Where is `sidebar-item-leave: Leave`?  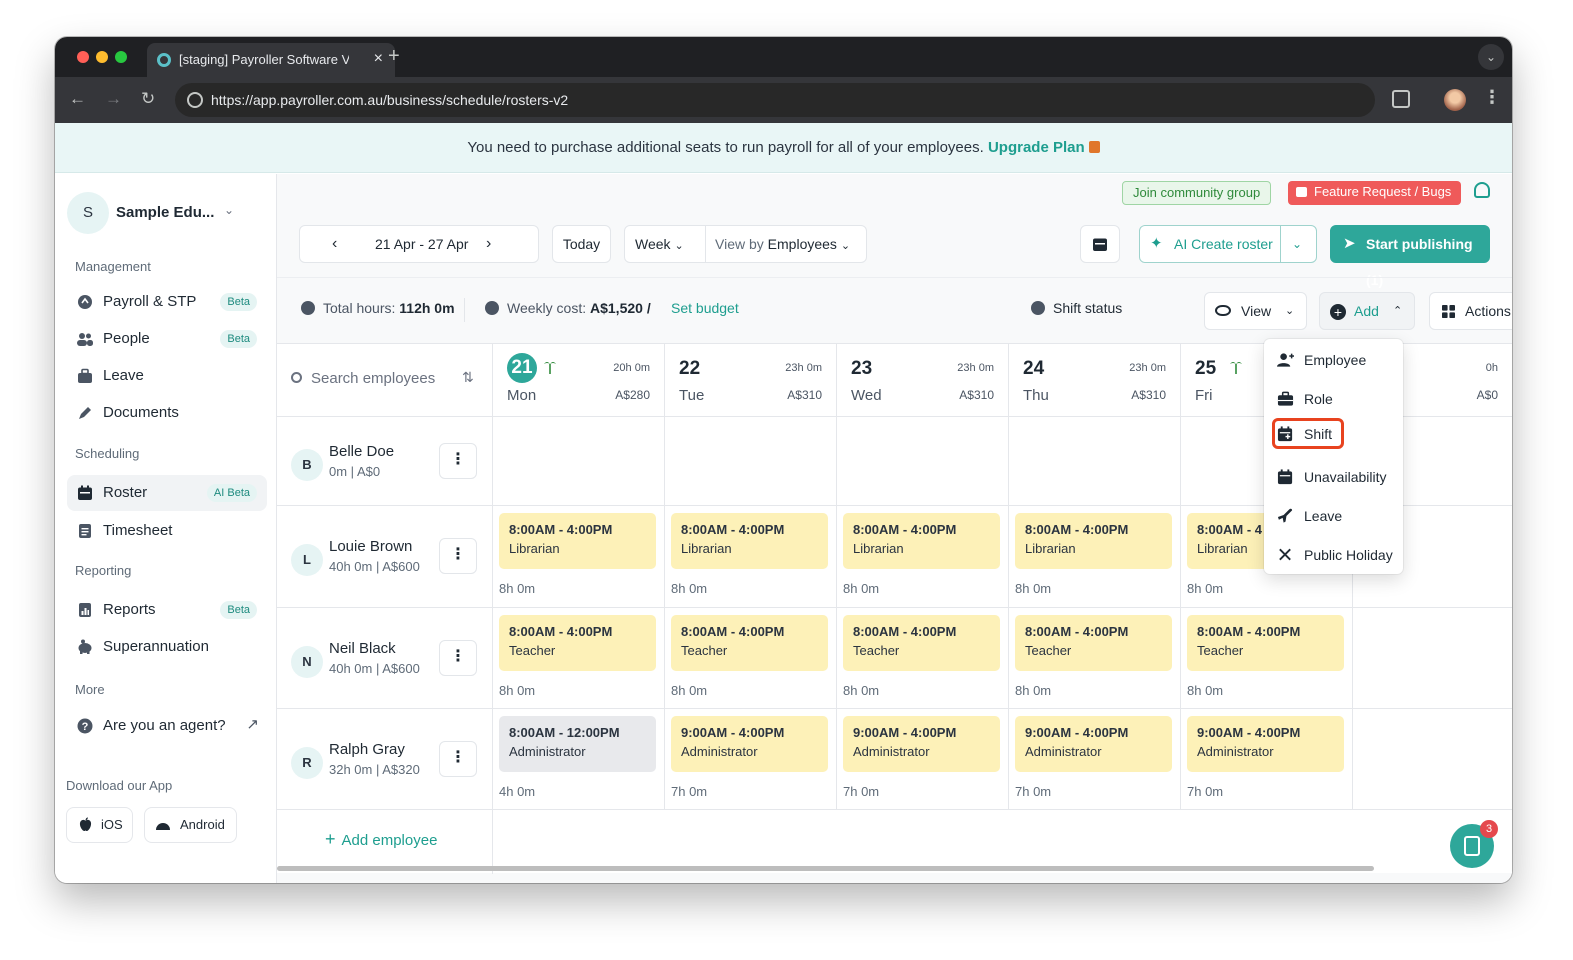 sidebar-item-leave: Leave is located at coordinates (167, 376).